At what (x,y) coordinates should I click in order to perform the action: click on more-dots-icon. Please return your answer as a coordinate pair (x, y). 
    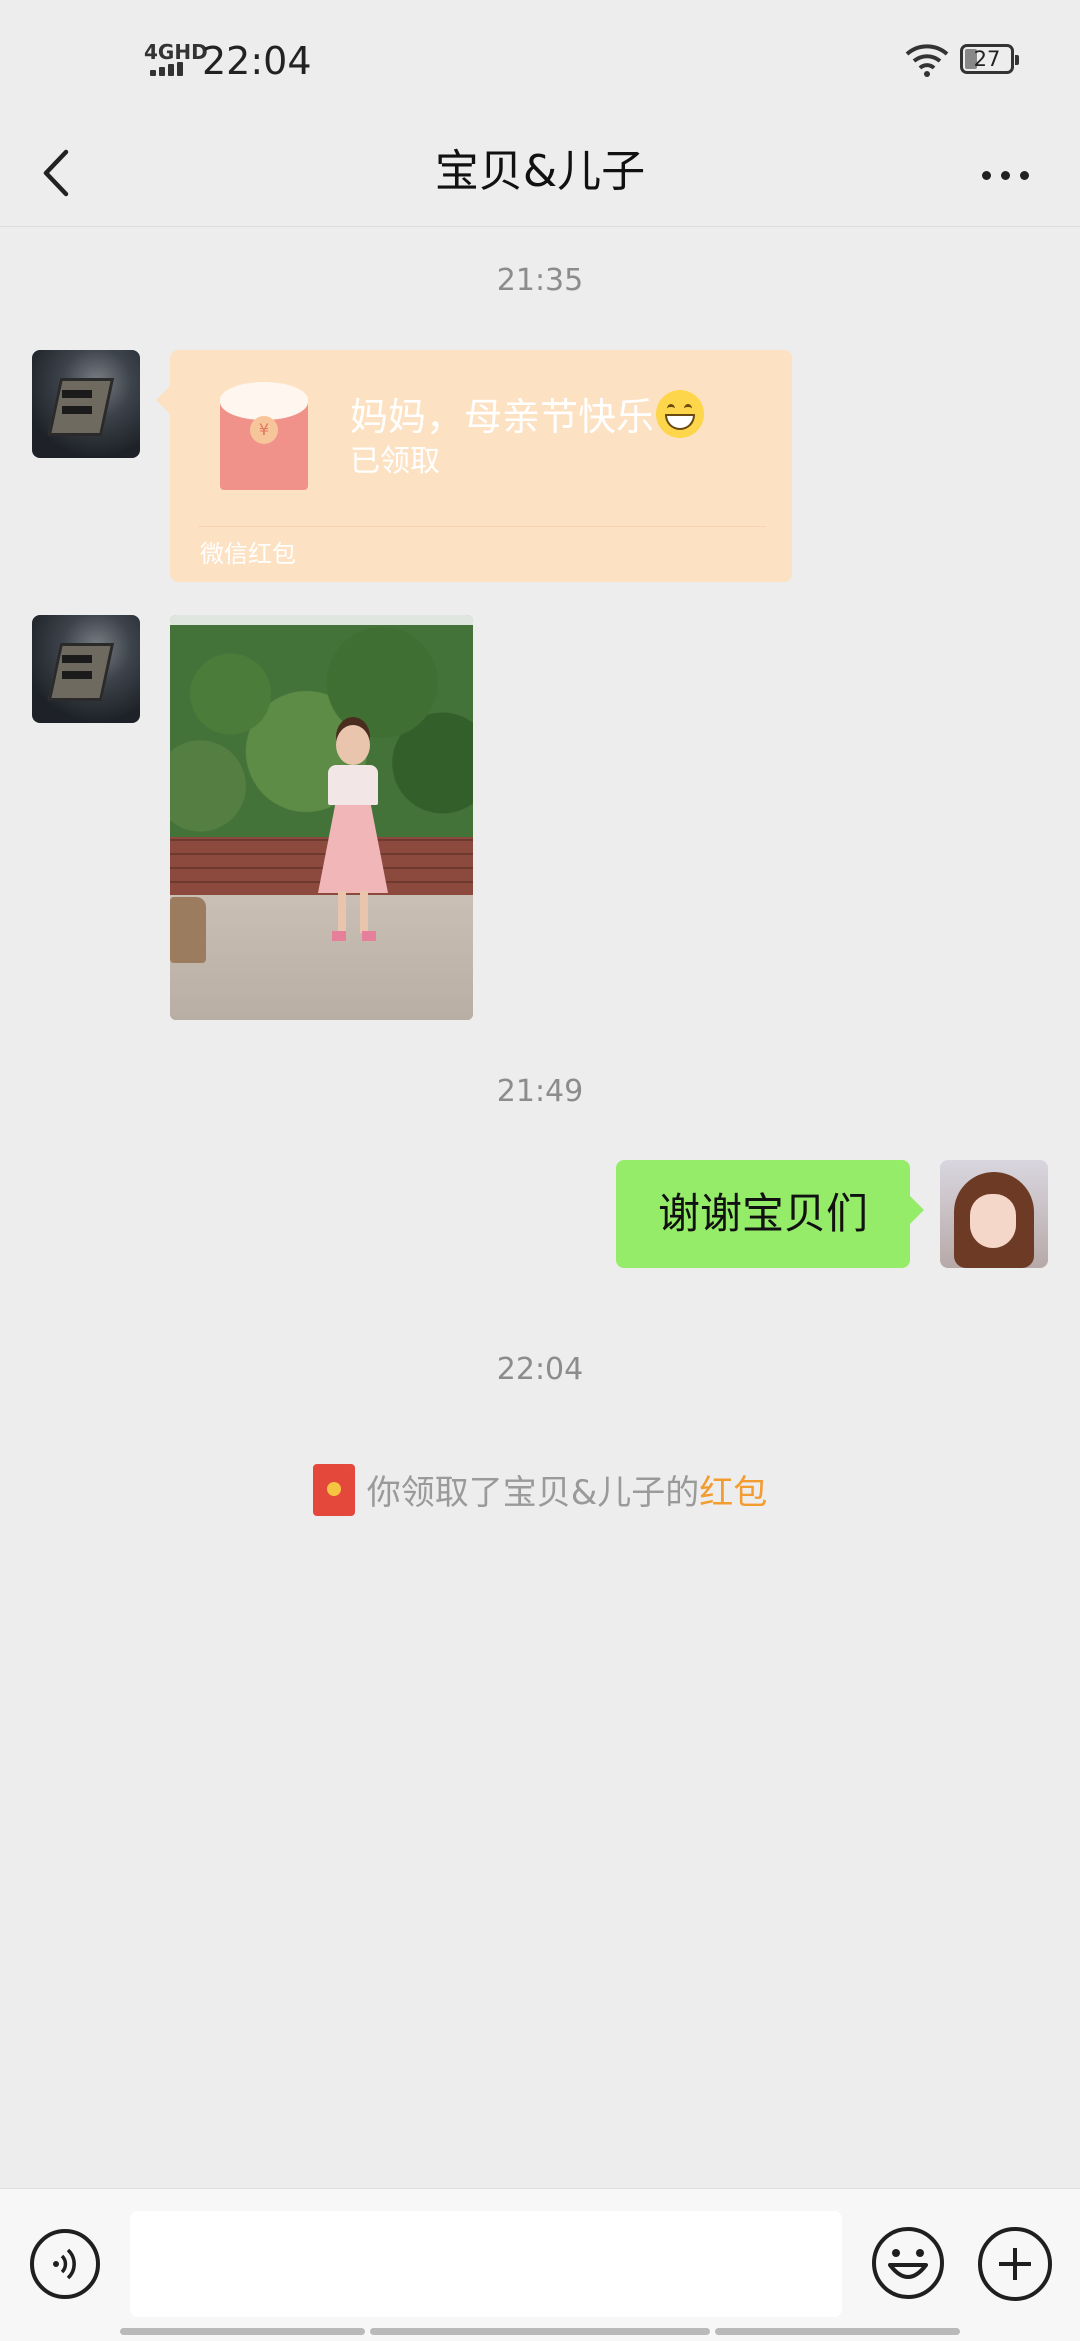
    Looking at the image, I should click on (1005, 173).